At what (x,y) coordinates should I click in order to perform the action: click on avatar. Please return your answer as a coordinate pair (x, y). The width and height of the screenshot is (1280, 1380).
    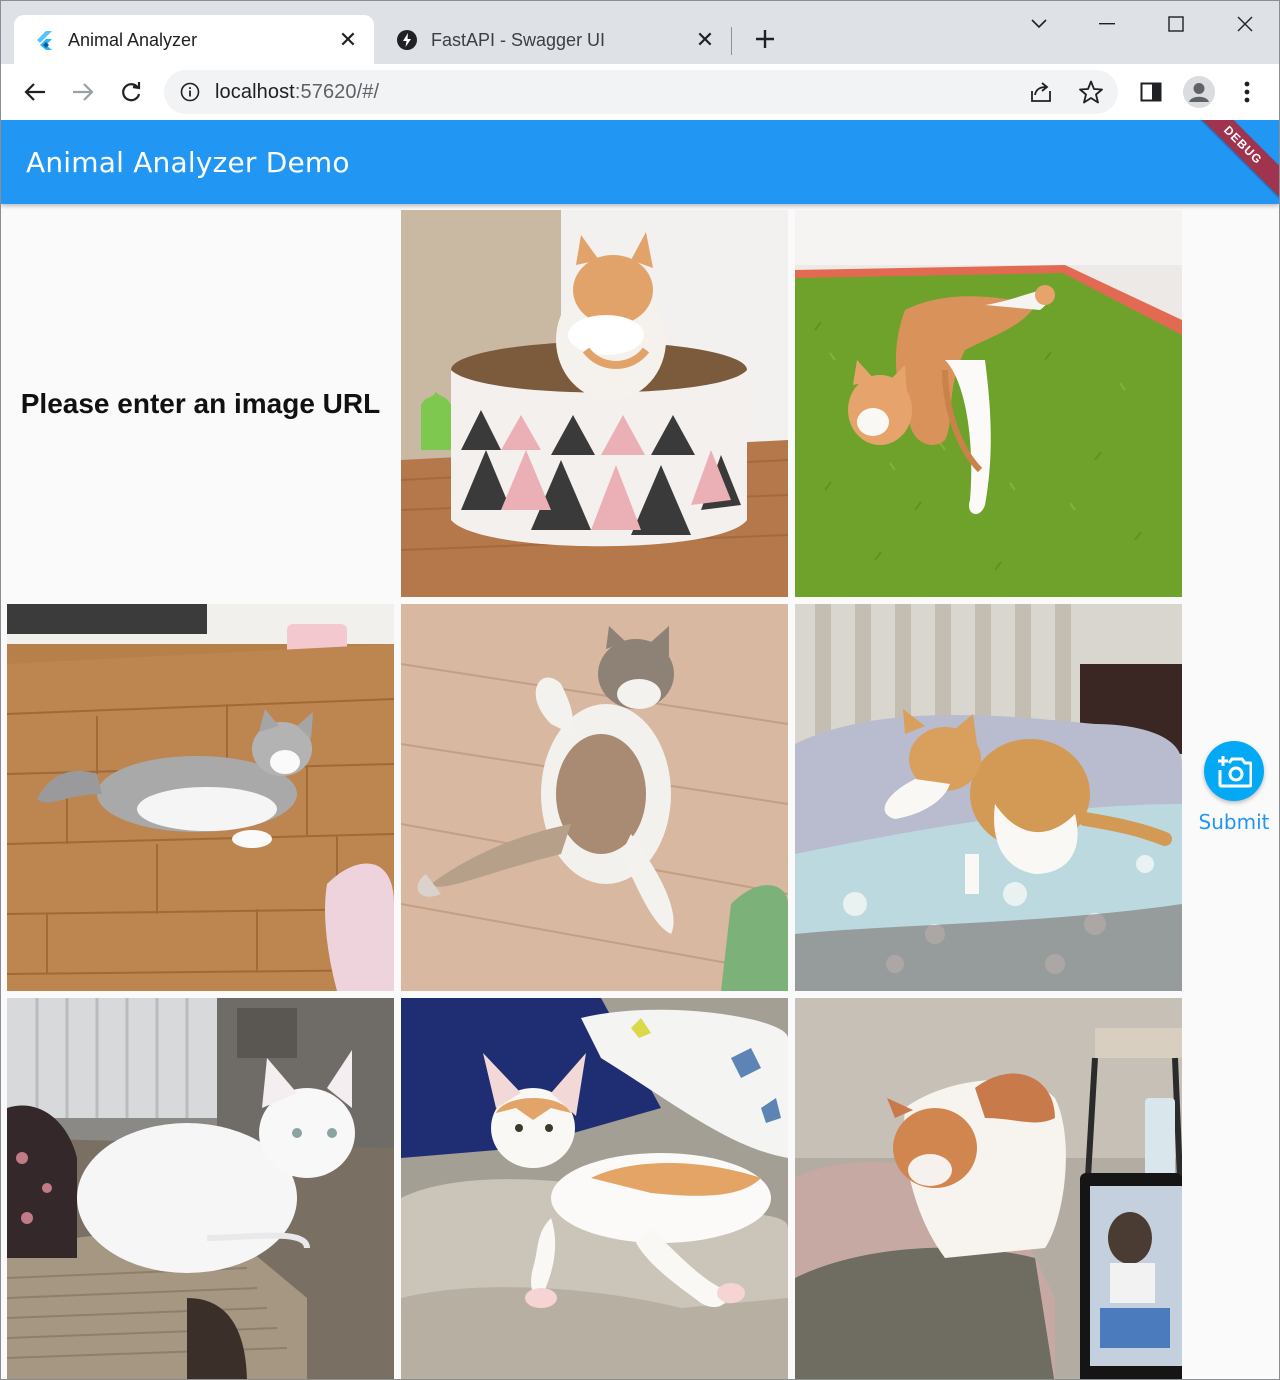
    Looking at the image, I should click on (1199, 92).